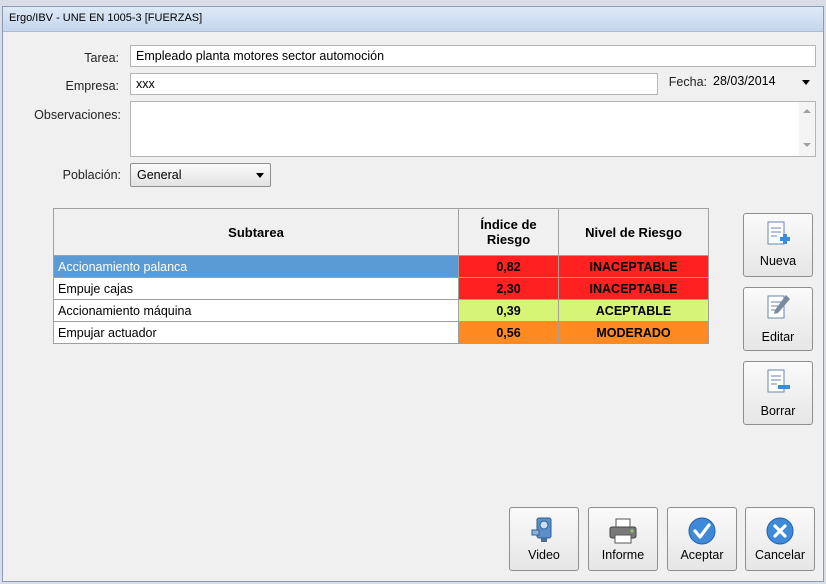 The image size is (826, 584). Describe the element at coordinates (200, 175) in the screenshot. I see `poblacion-select: General` at that location.